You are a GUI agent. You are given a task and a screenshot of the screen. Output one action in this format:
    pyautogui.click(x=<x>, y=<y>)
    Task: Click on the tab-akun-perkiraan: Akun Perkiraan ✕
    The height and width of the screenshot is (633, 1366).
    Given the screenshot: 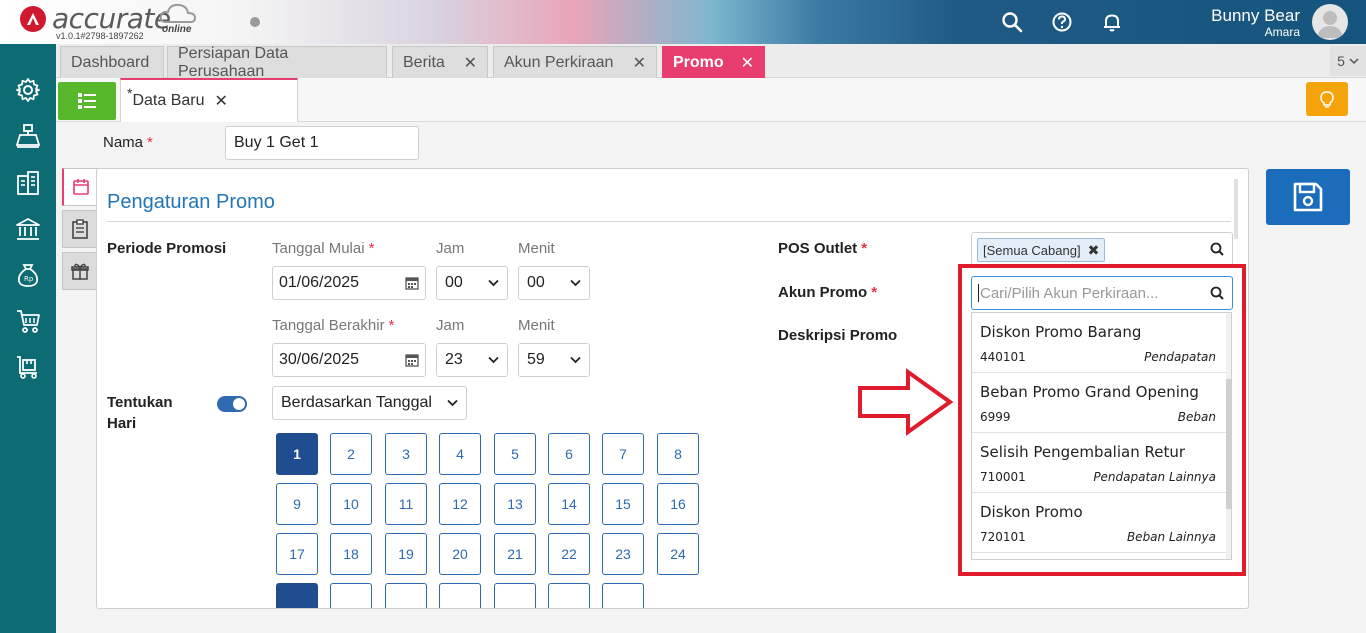 What is the action you would take?
    pyautogui.click(x=575, y=62)
    